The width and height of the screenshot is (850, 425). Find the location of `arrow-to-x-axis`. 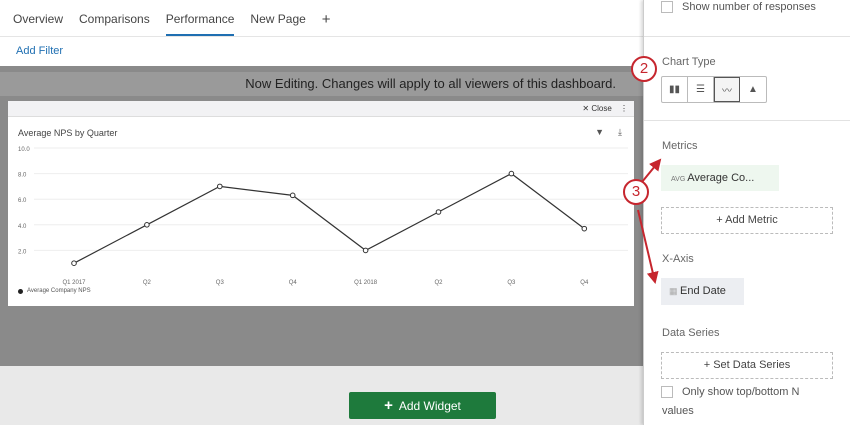

arrow-to-x-axis is located at coordinates (648, 246).